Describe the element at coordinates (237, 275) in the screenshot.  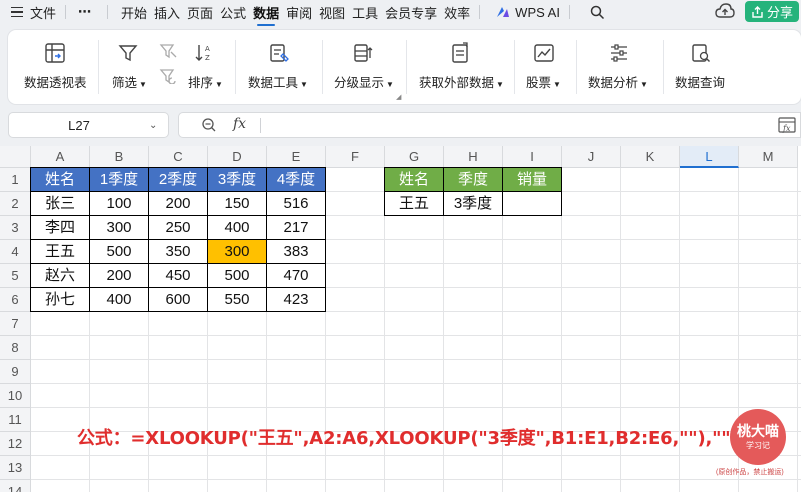
I see `table-cell-d5: 500` at that location.